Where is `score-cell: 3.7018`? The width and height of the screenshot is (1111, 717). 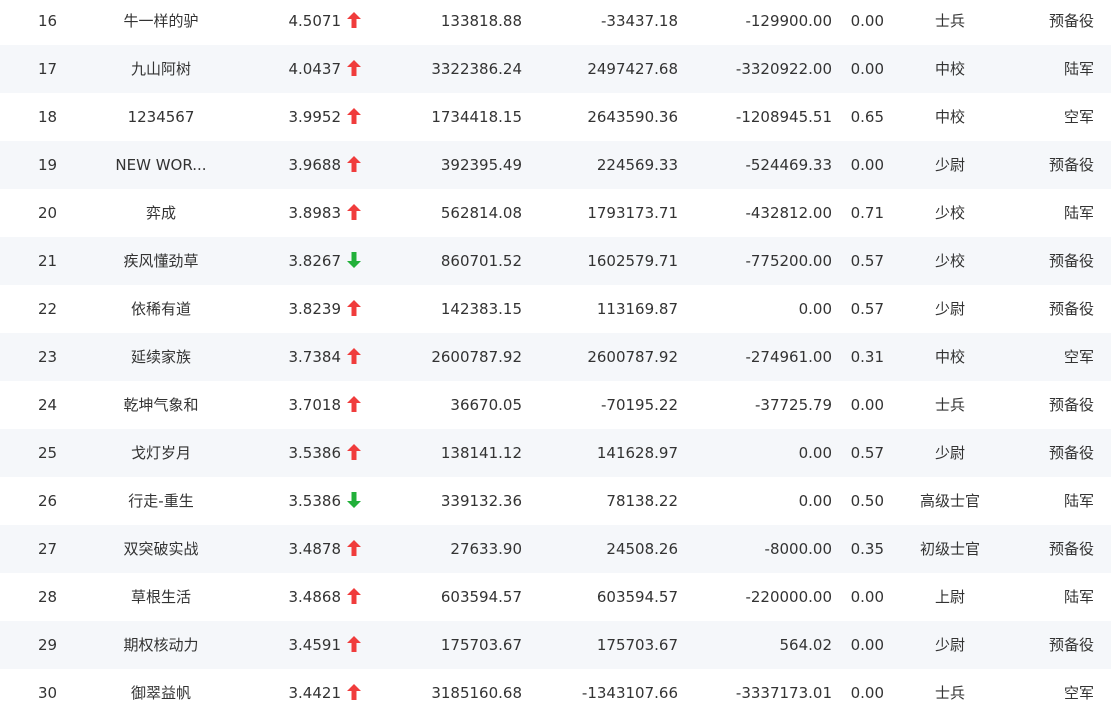
score-cell: 3.7018 is located at coordinates (315, 405).